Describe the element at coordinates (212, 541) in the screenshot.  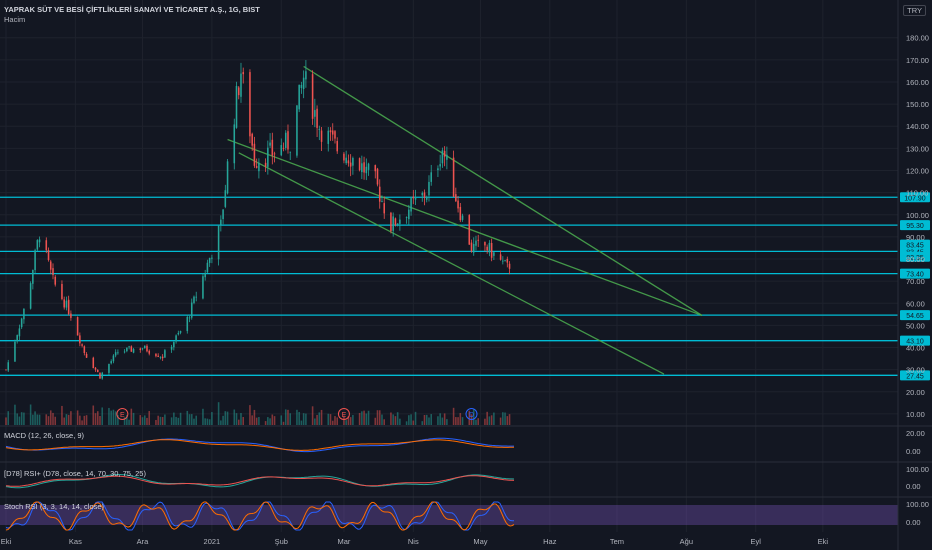
I see `x-tick-label: 2021` at that location.